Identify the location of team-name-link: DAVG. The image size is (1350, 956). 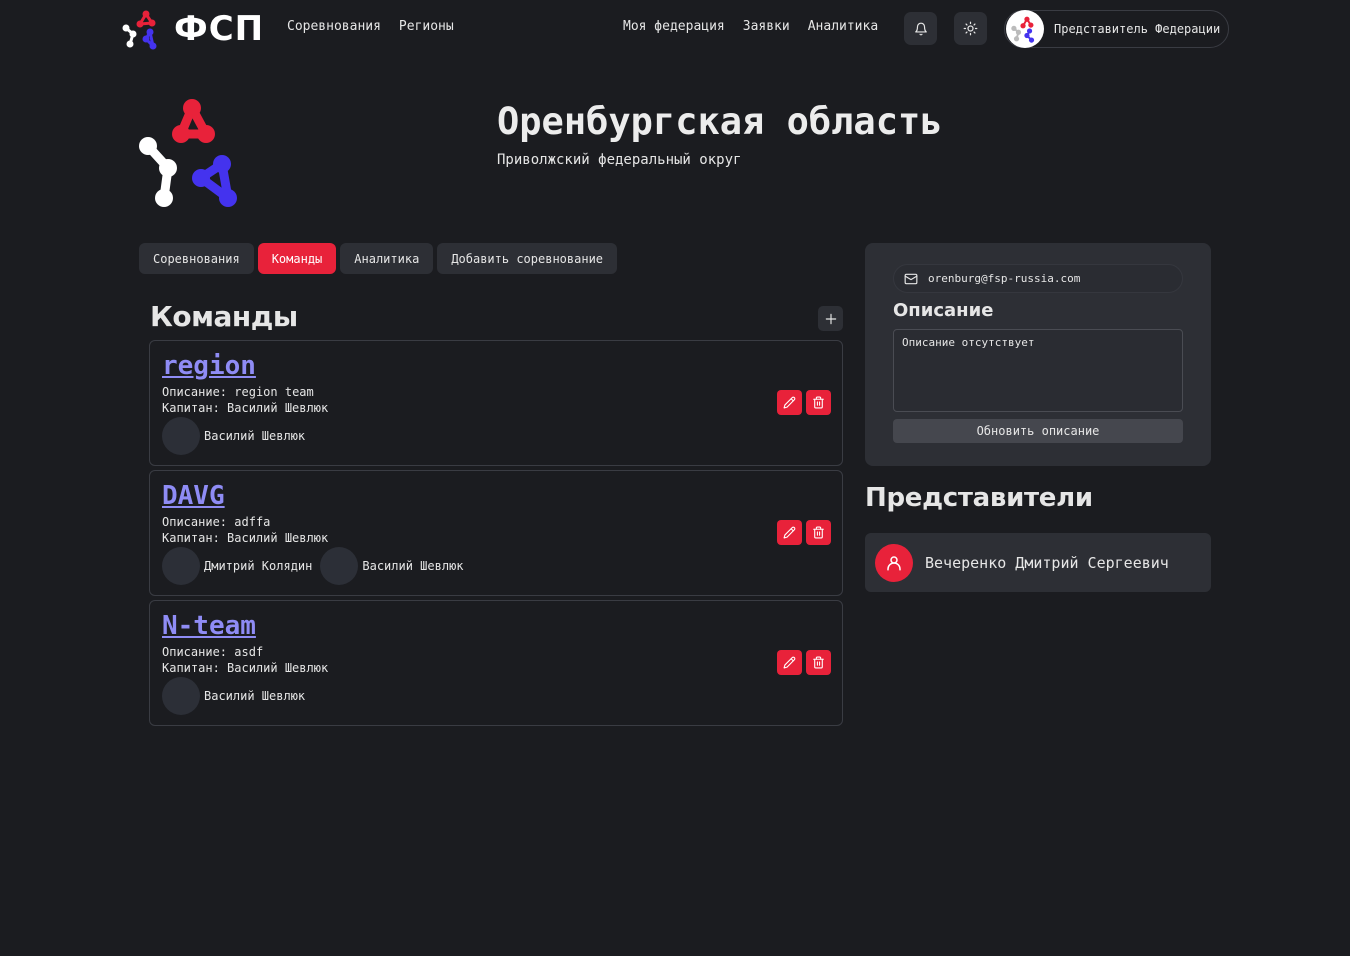
(193, 496).